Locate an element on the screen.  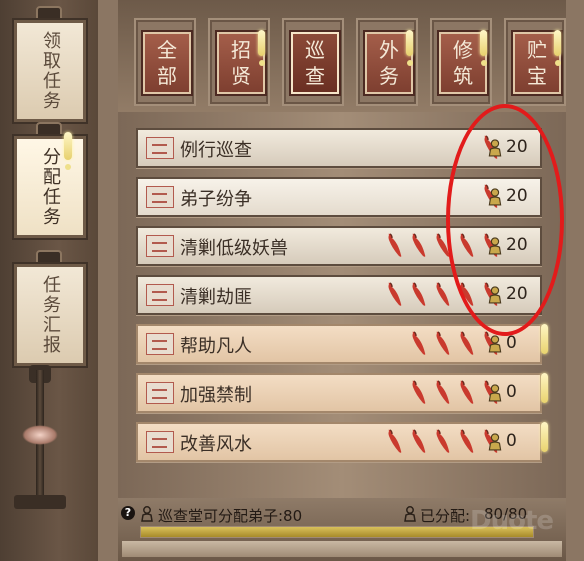
category-button-2: 巡查 is located at coordinates (315, 63).